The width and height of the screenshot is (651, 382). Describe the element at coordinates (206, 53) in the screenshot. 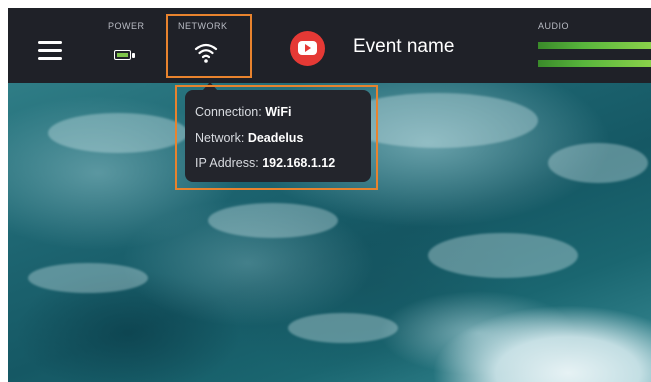

I see `wifi-icon` at that location.